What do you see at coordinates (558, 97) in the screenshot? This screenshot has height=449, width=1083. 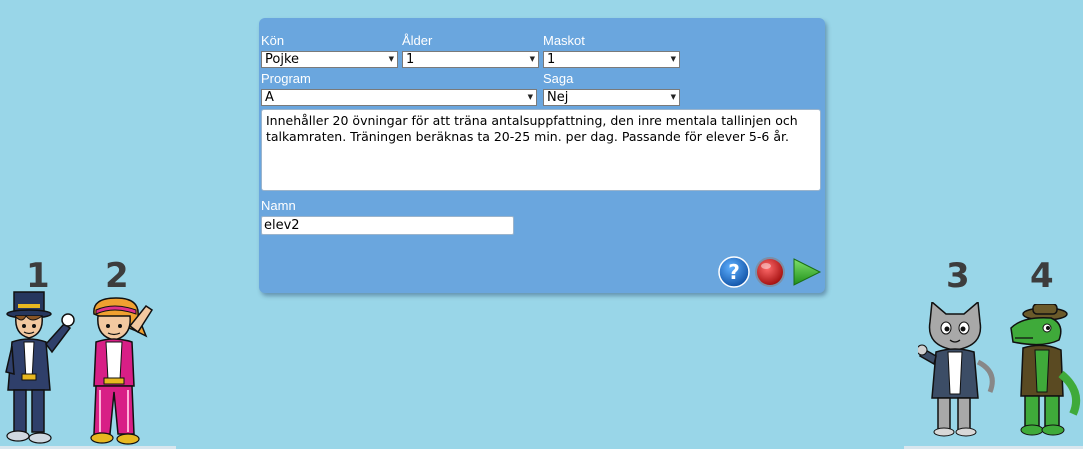 I see `story-select-value: Nej` at bounding box center [558, 97].